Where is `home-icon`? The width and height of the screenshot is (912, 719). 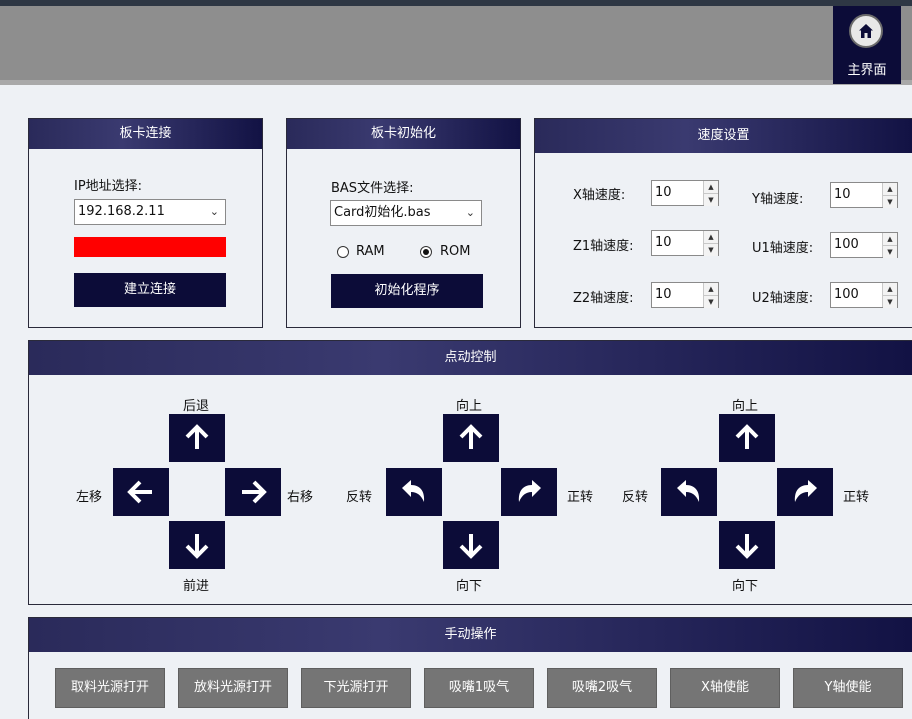 home-icon is located at coordinates (866, 31).